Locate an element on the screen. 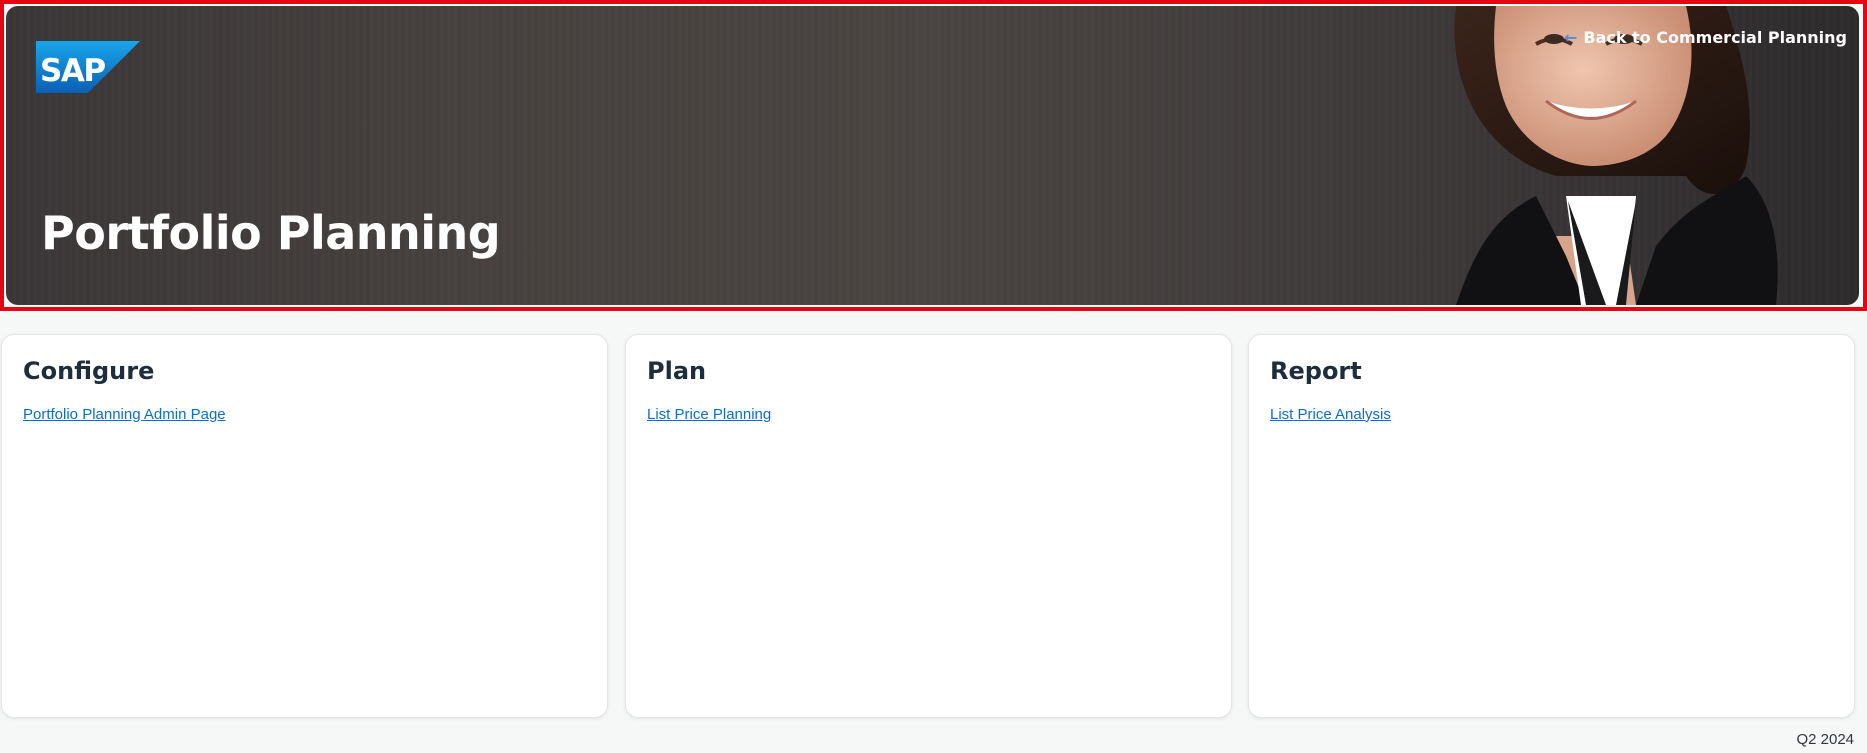 The width and height of the screenshot is (1867, 753). back-link-label: Back to Commercial Planning is located at coordinates (1715, 37).